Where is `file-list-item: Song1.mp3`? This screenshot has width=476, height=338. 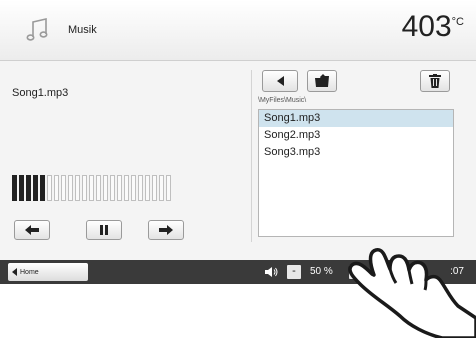 file-list-item: Song1.mp3 is located at coordinates (356, 118).